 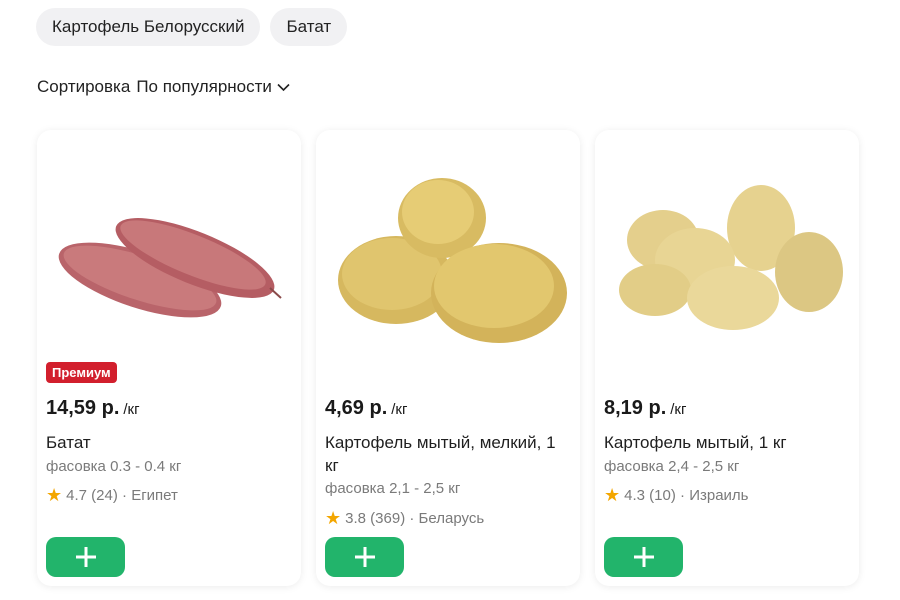 I want to click on origin-country: · Беларусь, so click(x=447, y=518).